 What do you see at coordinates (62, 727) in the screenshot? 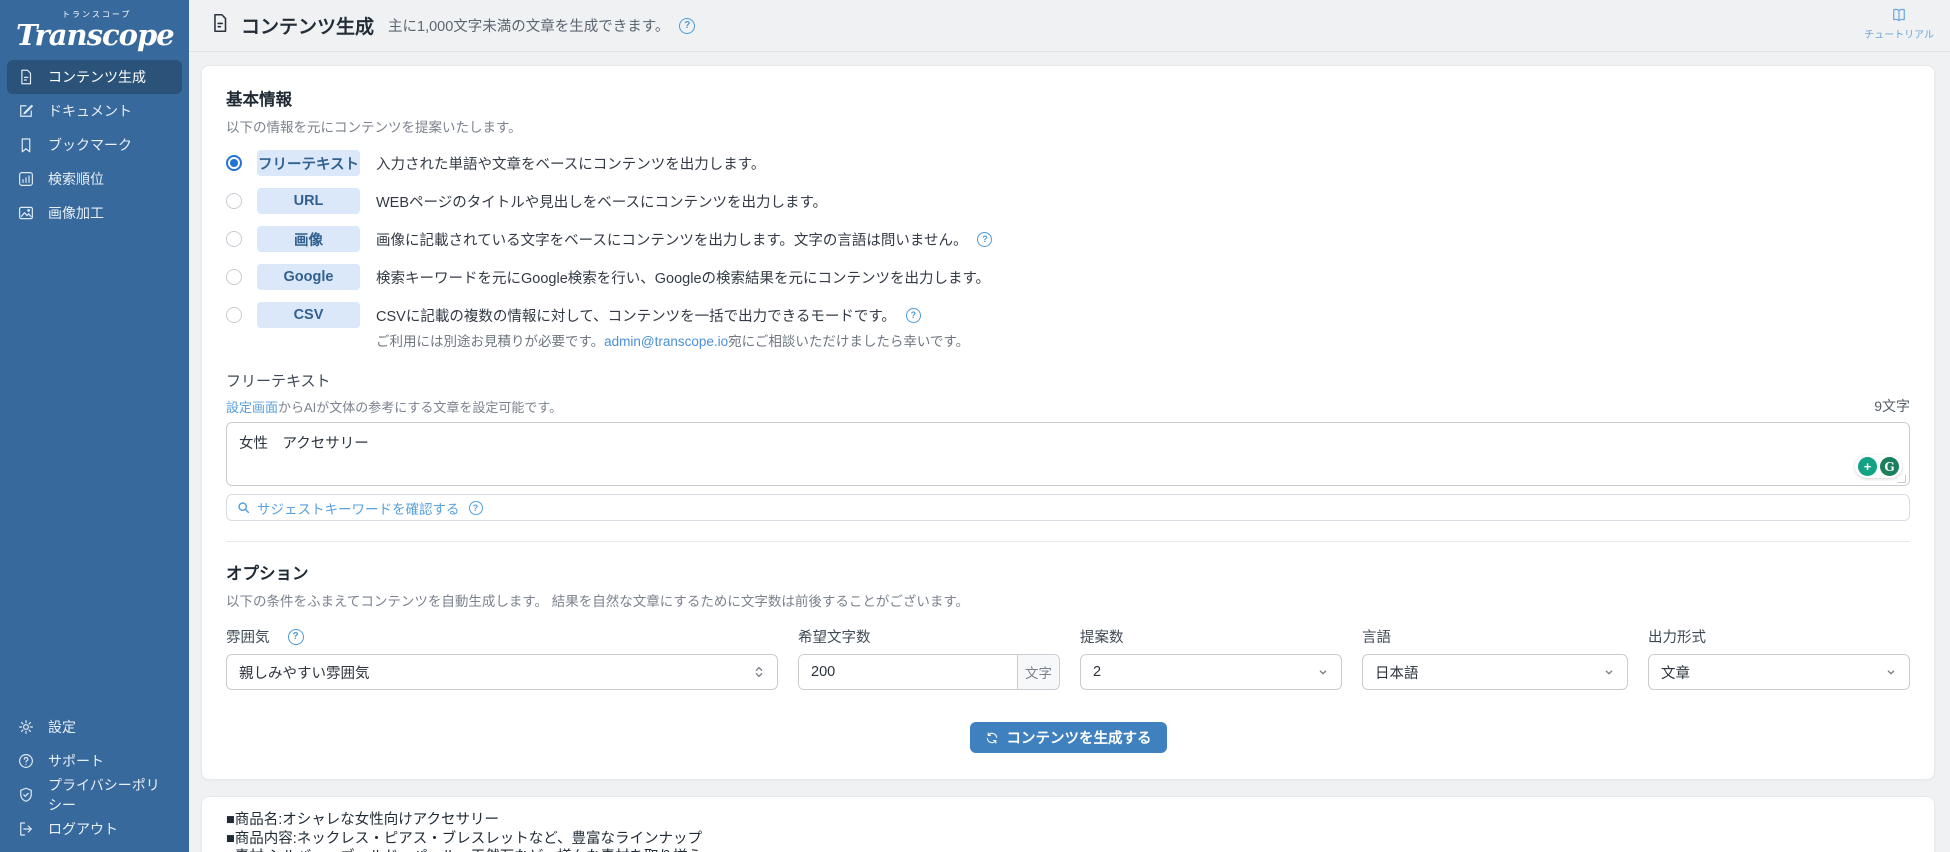
I see `sidebar-item-label: 設定` at bounding box center [62, 727].